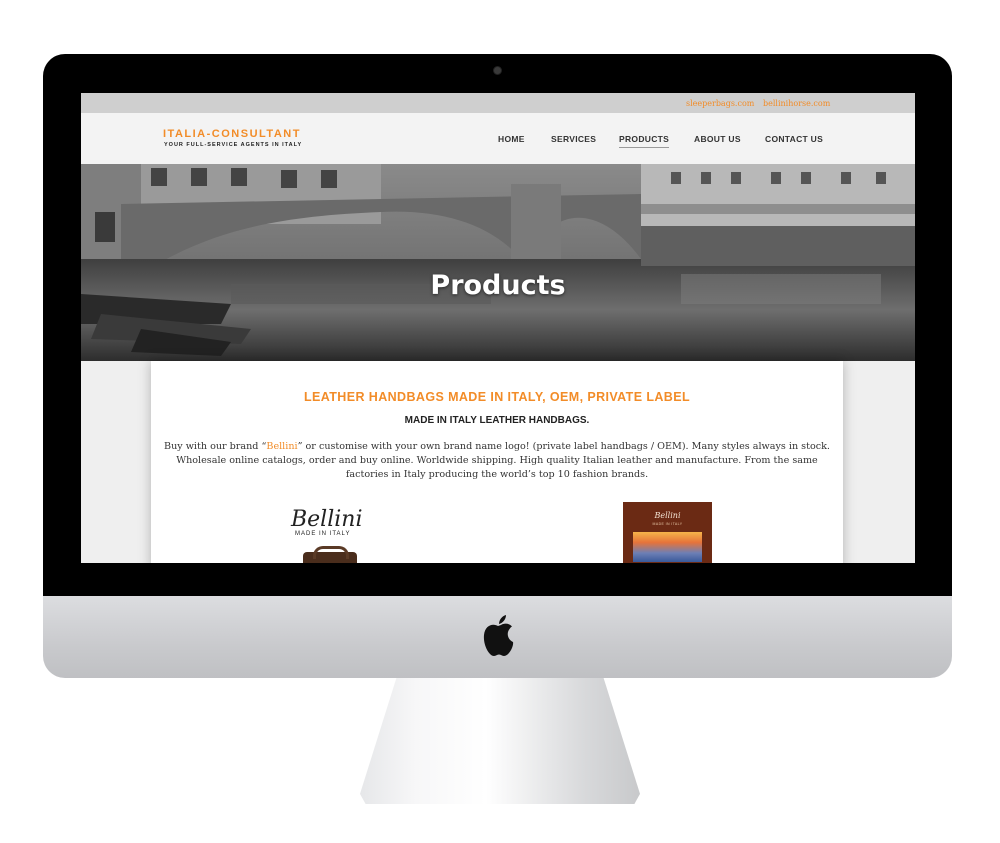 Image resolution: width=1000 pixels, height=843 pixels. Describe the element at coordinates (498, 103) in the screenshot. I see `utility-bar: sleeperbags.com bellinihorse.com` at that location.